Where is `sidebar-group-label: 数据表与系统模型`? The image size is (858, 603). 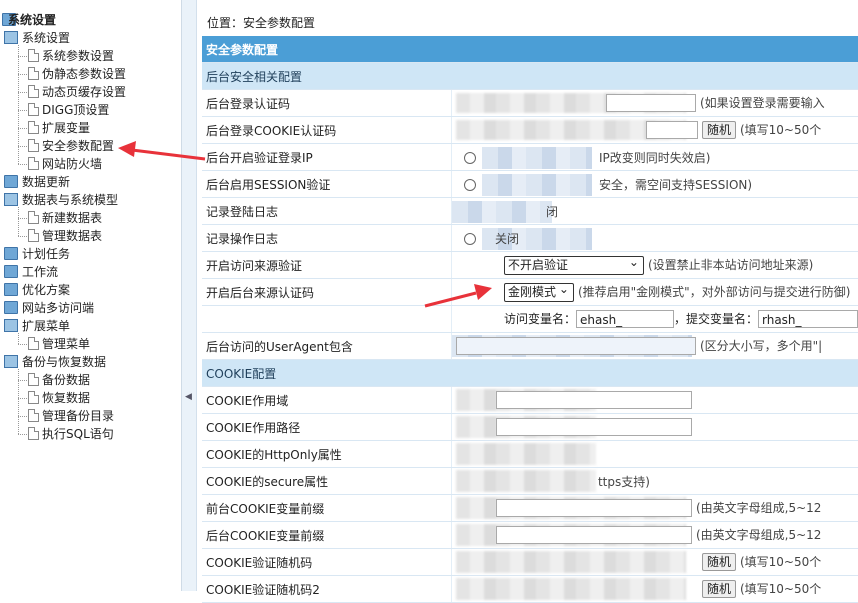 sidebar-group-label: 数据表与系统模型 is located at coordinates (70, 200).